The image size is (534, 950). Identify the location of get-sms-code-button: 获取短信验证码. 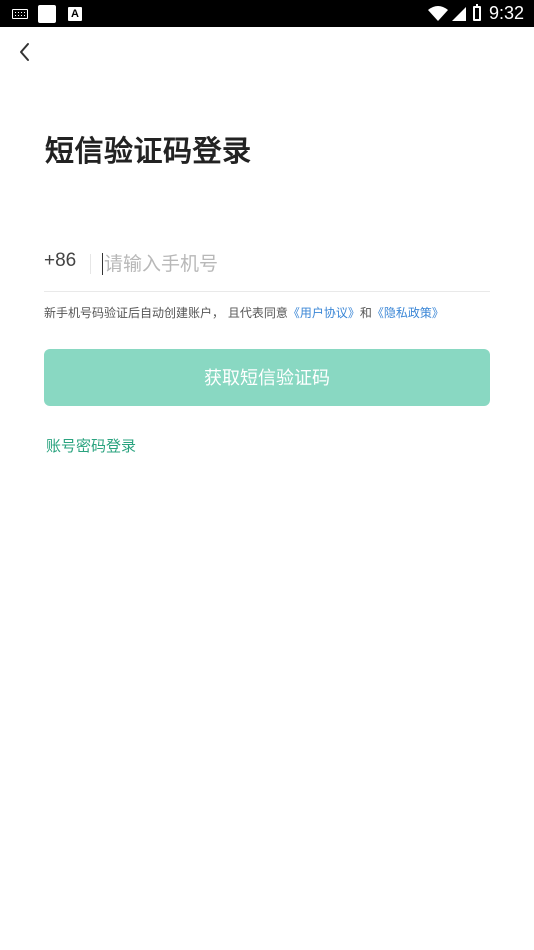
(267, 377).